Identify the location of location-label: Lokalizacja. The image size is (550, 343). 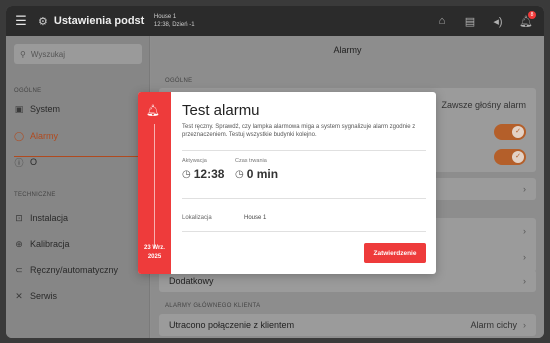
(197, 218).